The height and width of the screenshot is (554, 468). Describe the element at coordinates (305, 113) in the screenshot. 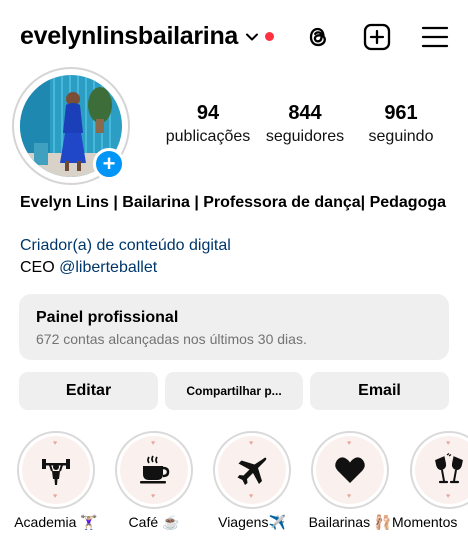

I see `followers-count: 844` at that location.